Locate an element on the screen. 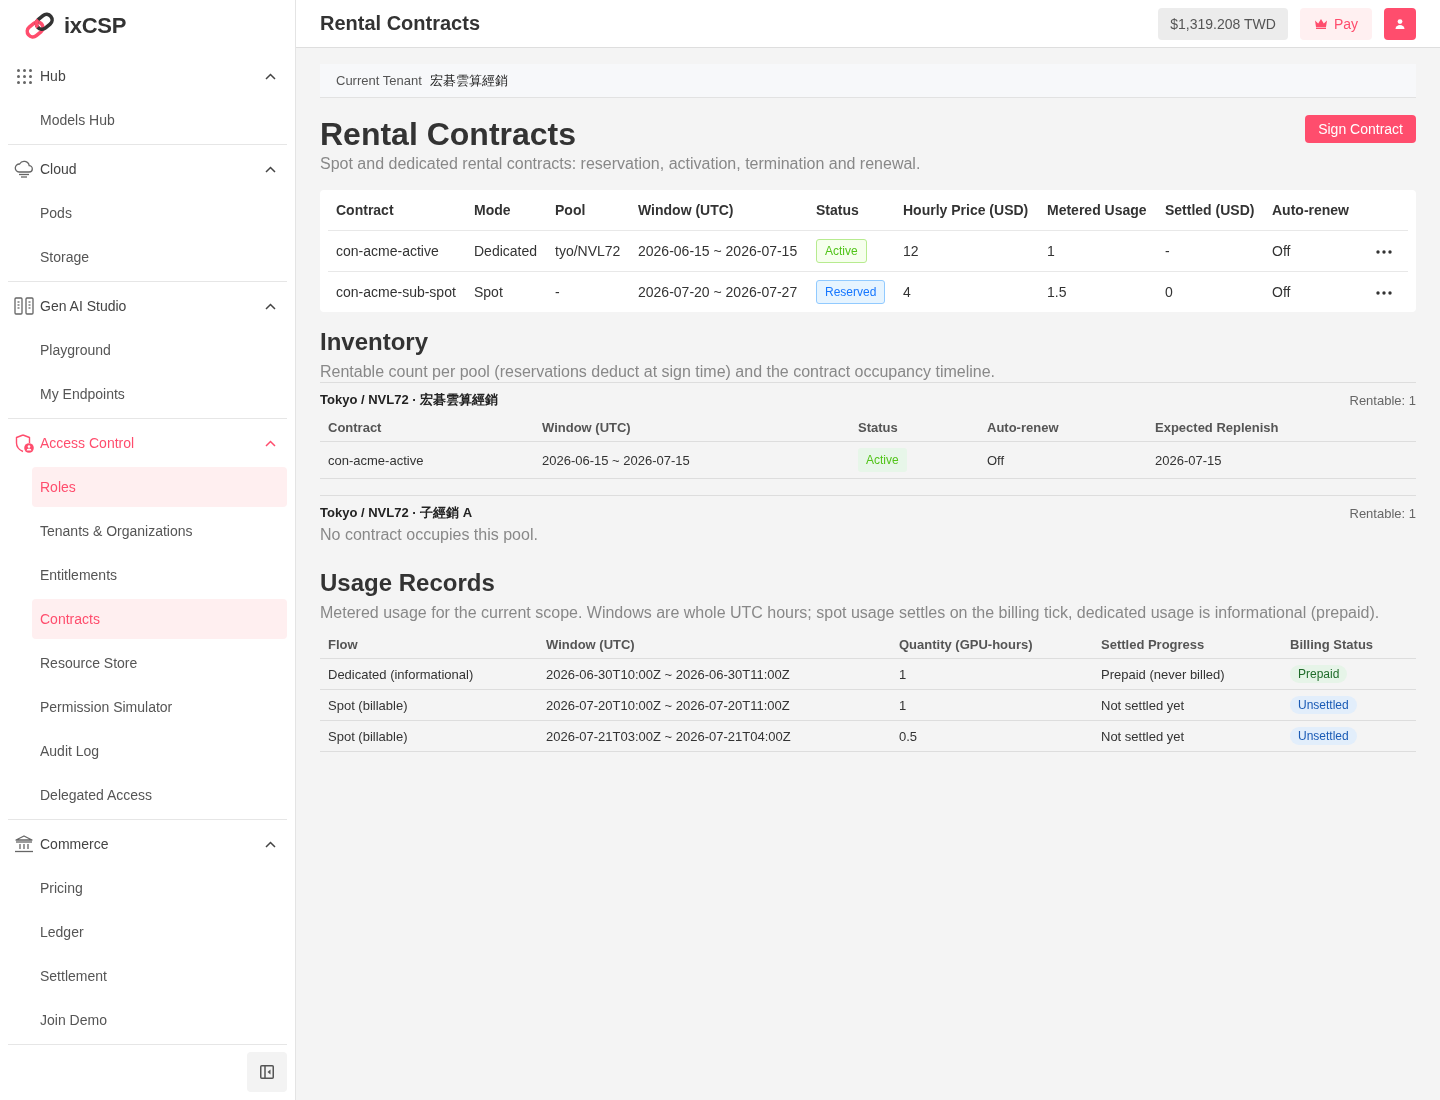 The width and height of the screenshot is (1440, 1100). column-header: Pool is located at coordinates (570, 210).